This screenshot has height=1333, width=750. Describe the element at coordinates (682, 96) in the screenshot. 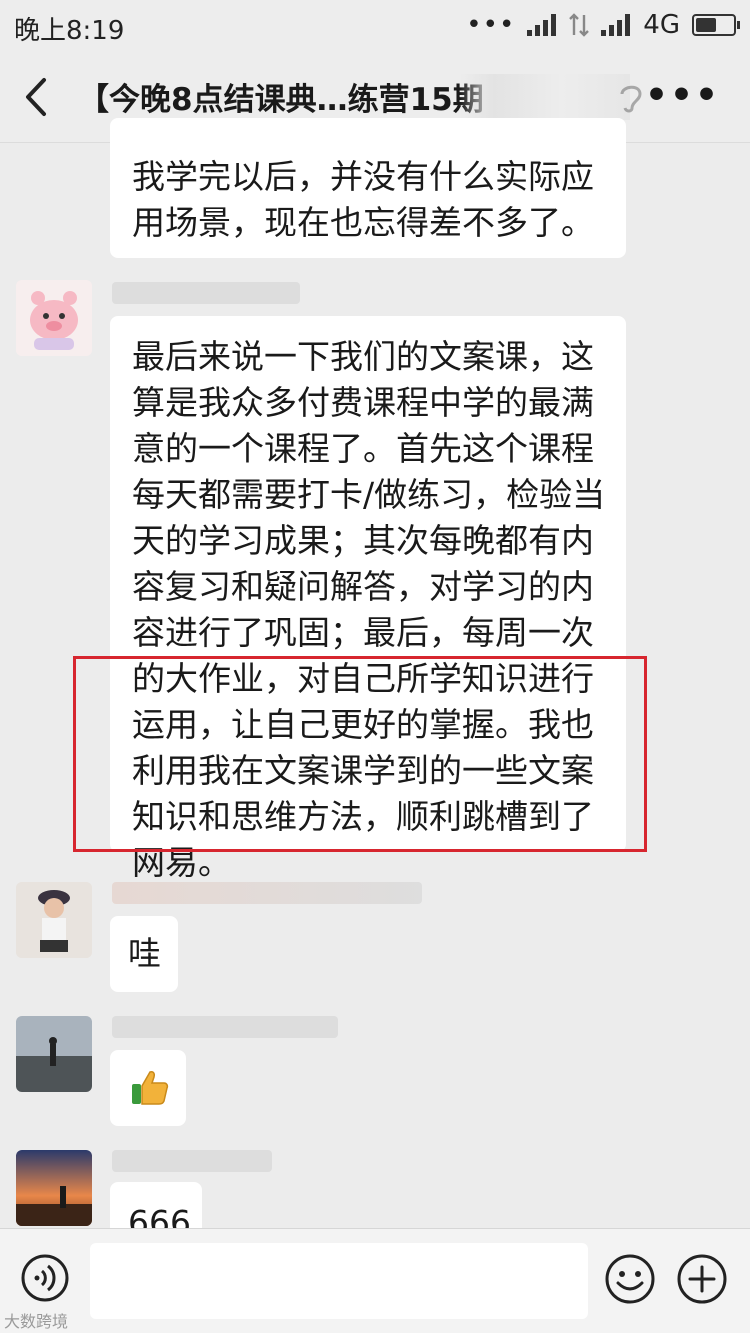

I see `more-button: •••` at that location.